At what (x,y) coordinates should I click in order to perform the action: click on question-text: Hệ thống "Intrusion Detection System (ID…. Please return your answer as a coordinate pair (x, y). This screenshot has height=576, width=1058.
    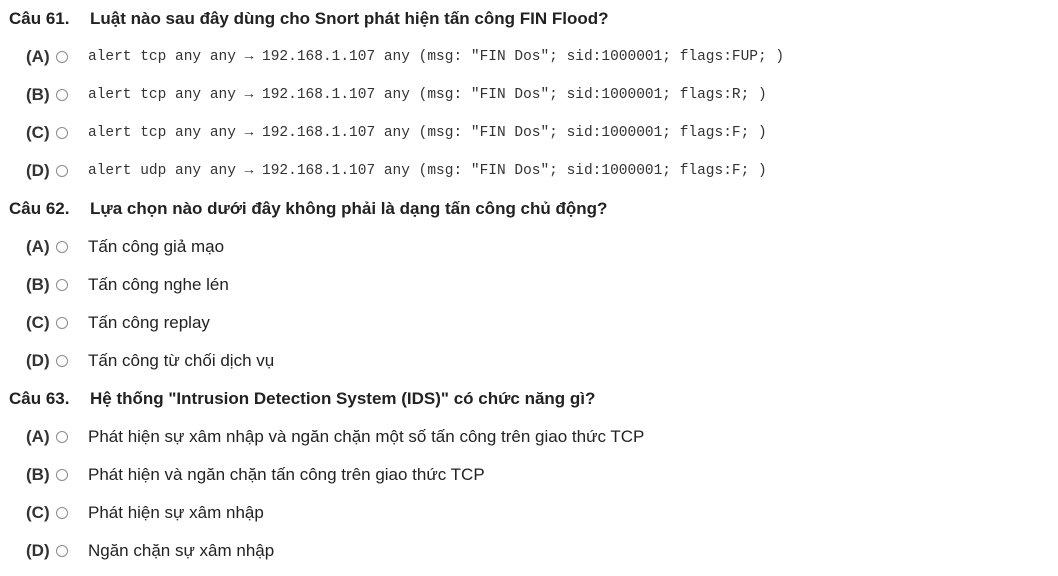
    Looking at the image, I should click on (343, 398).